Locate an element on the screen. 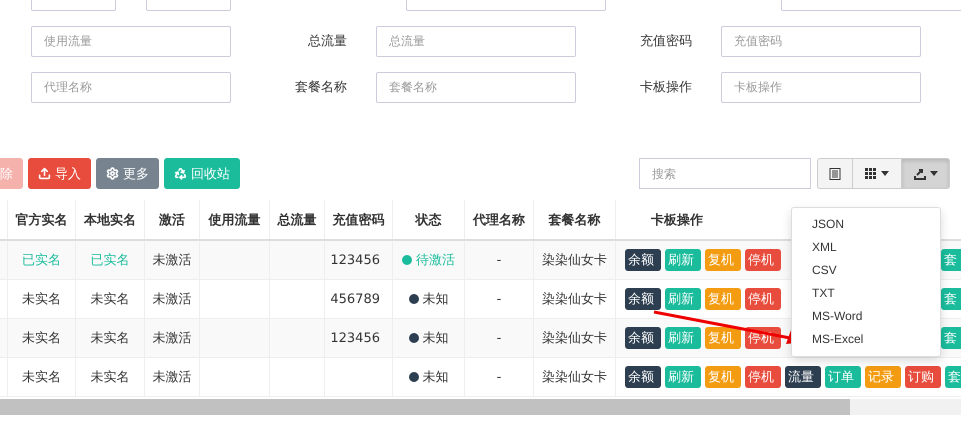 This screenshot has height=440, width=961. export-icon is located at coordinates (920, 174).